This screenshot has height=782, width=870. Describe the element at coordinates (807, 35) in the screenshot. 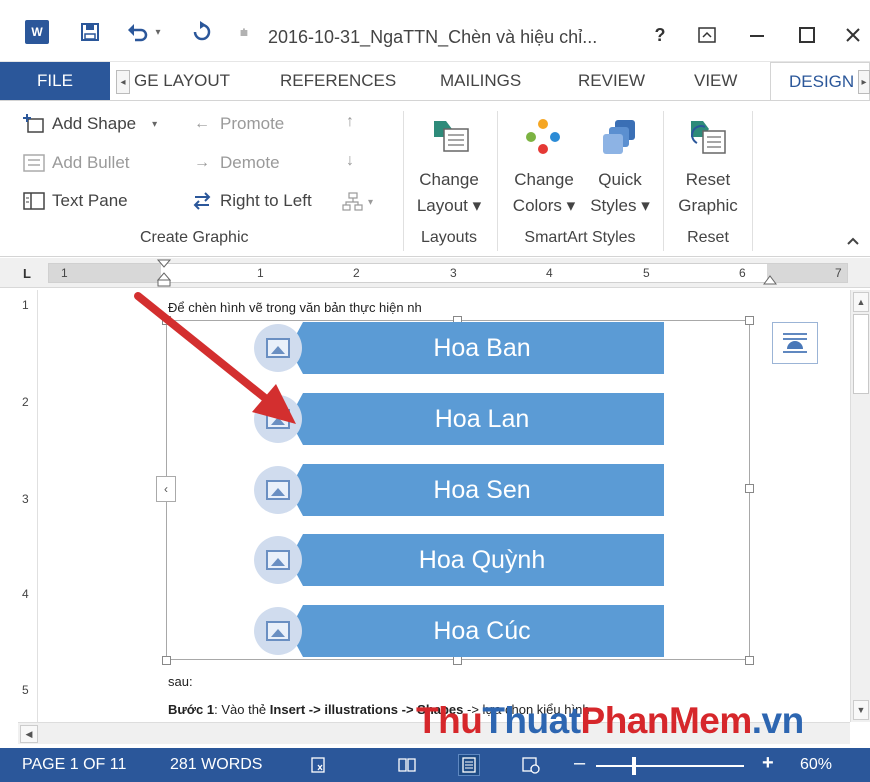

I see `maximize-button` at that location.